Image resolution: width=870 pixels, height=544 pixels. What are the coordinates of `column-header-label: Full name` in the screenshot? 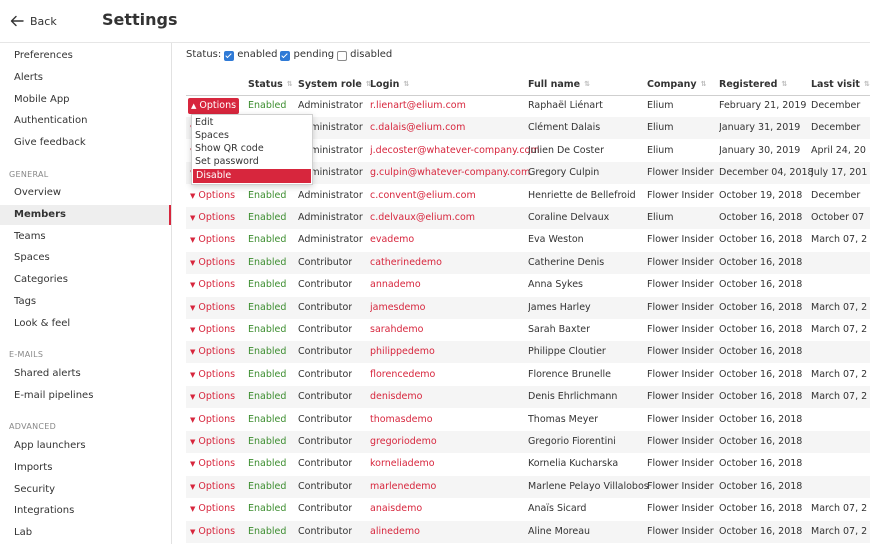 It's located at (554, 84).